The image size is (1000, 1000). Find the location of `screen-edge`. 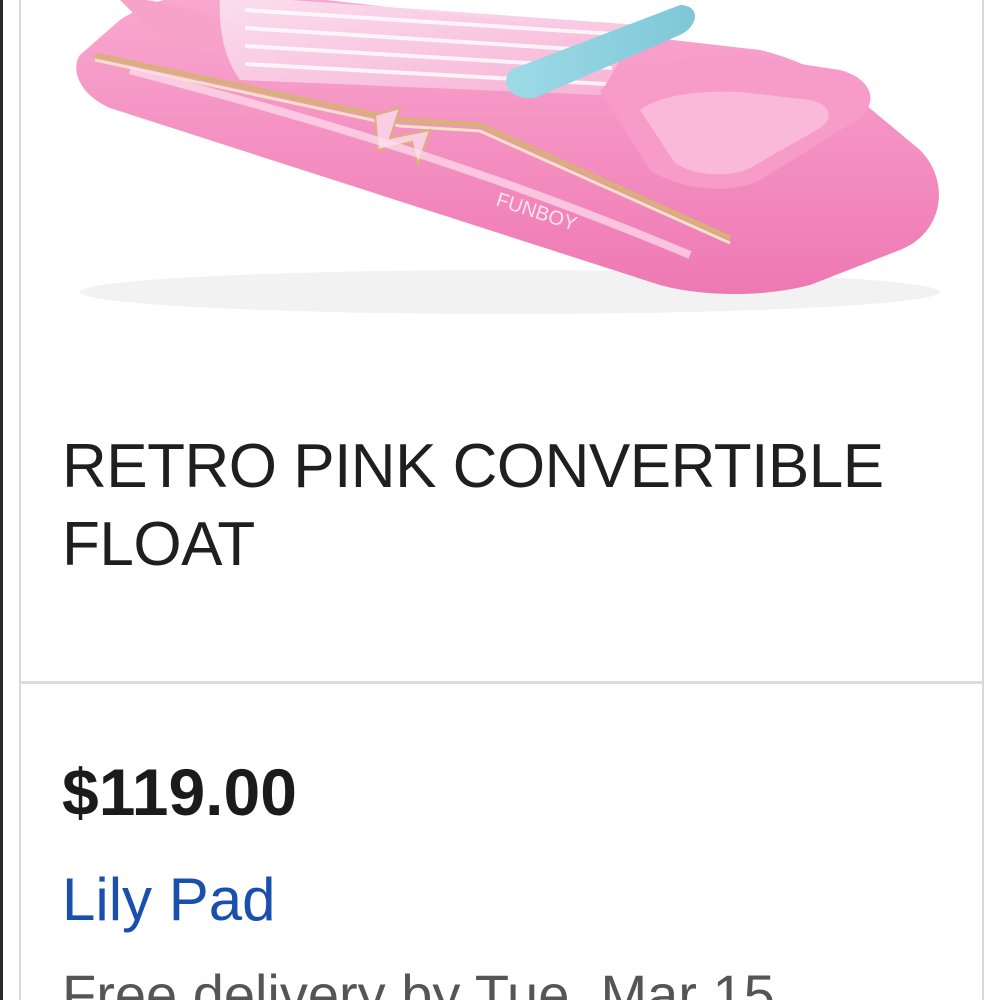

screen-edge is located at coordinates (1, 500).